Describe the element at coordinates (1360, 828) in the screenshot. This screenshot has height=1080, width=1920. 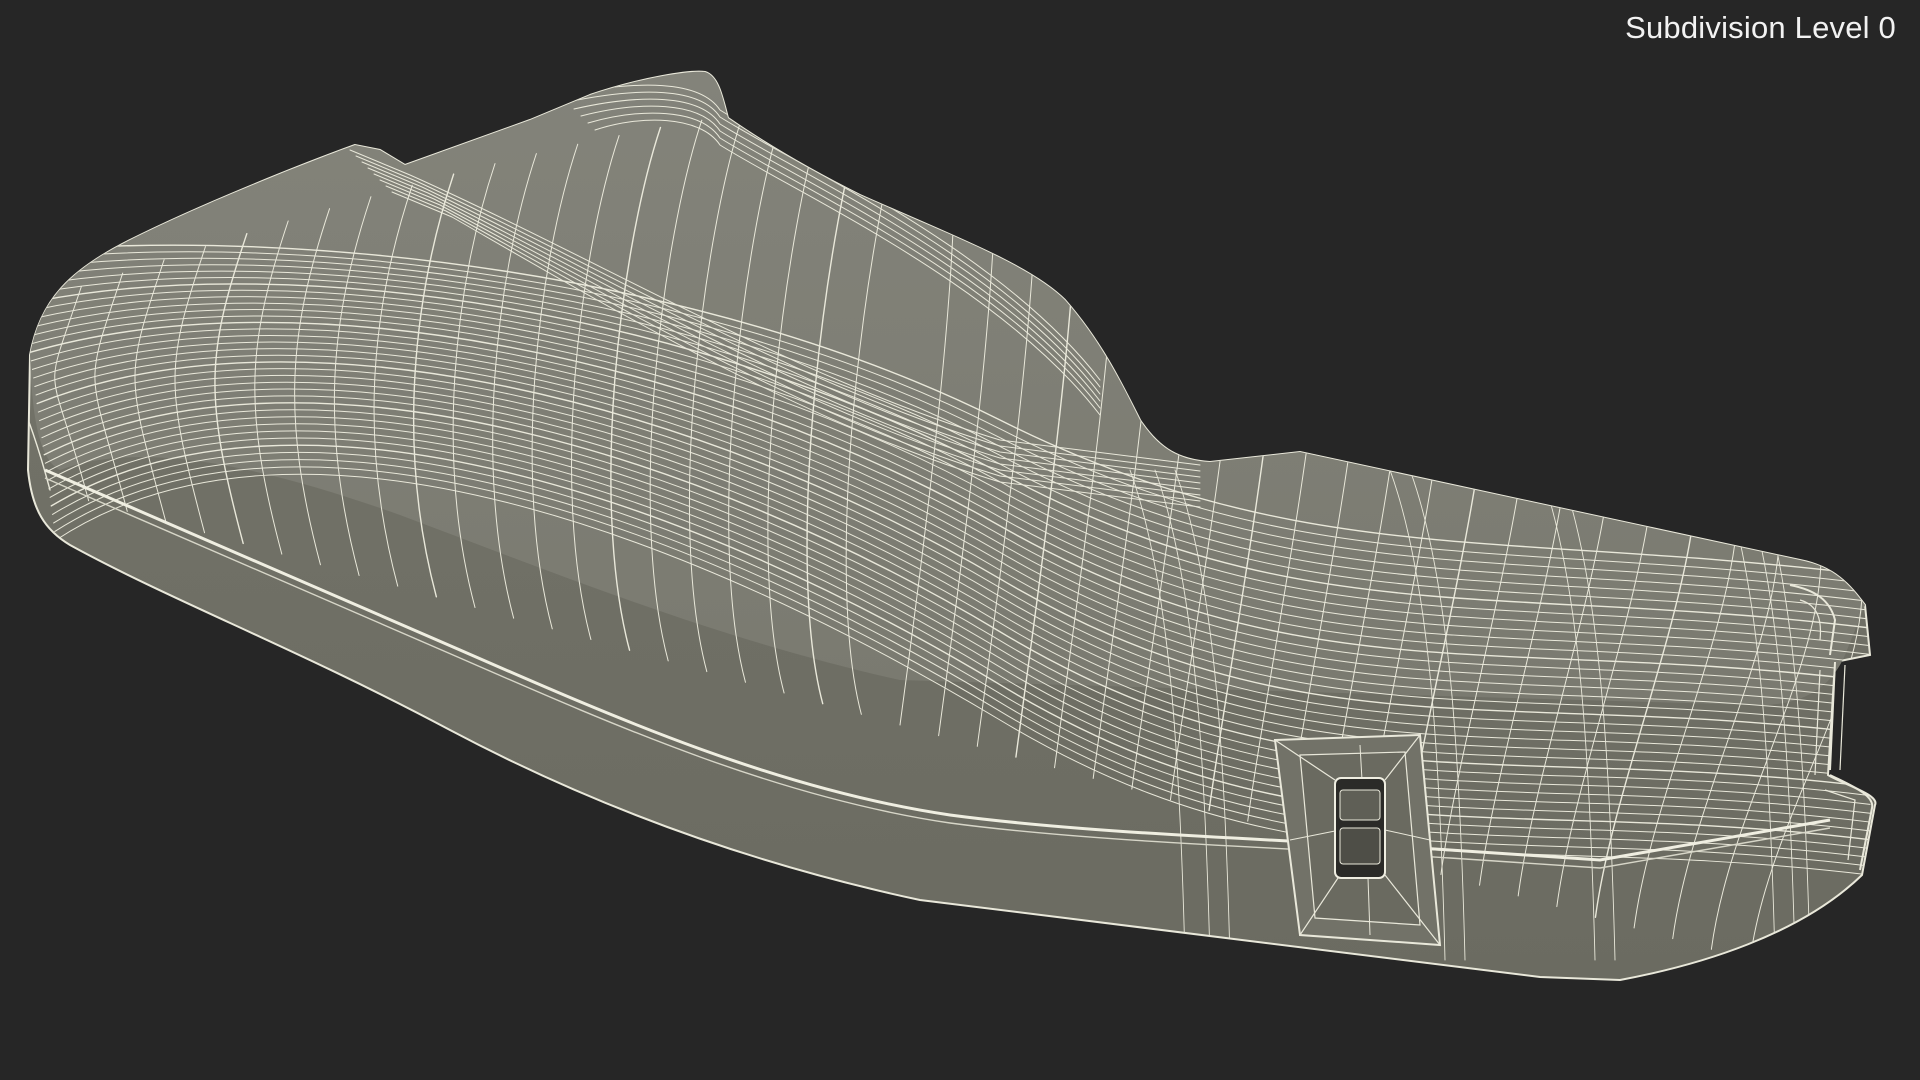
I see `latch-button` at that location.